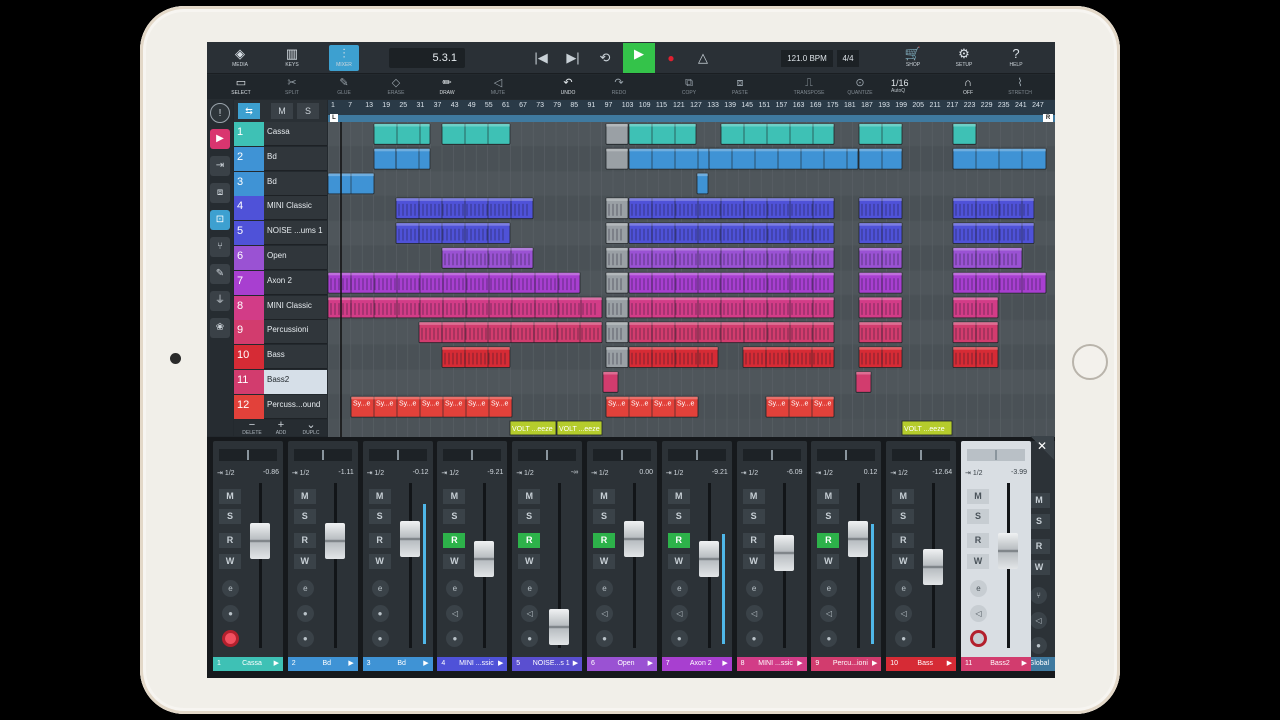 The height and width of the screenshot is (720, 1280). Describe the element at coordinates (280, 134) in the screenshot. I see `track-header: 1 Cassa` at that location.